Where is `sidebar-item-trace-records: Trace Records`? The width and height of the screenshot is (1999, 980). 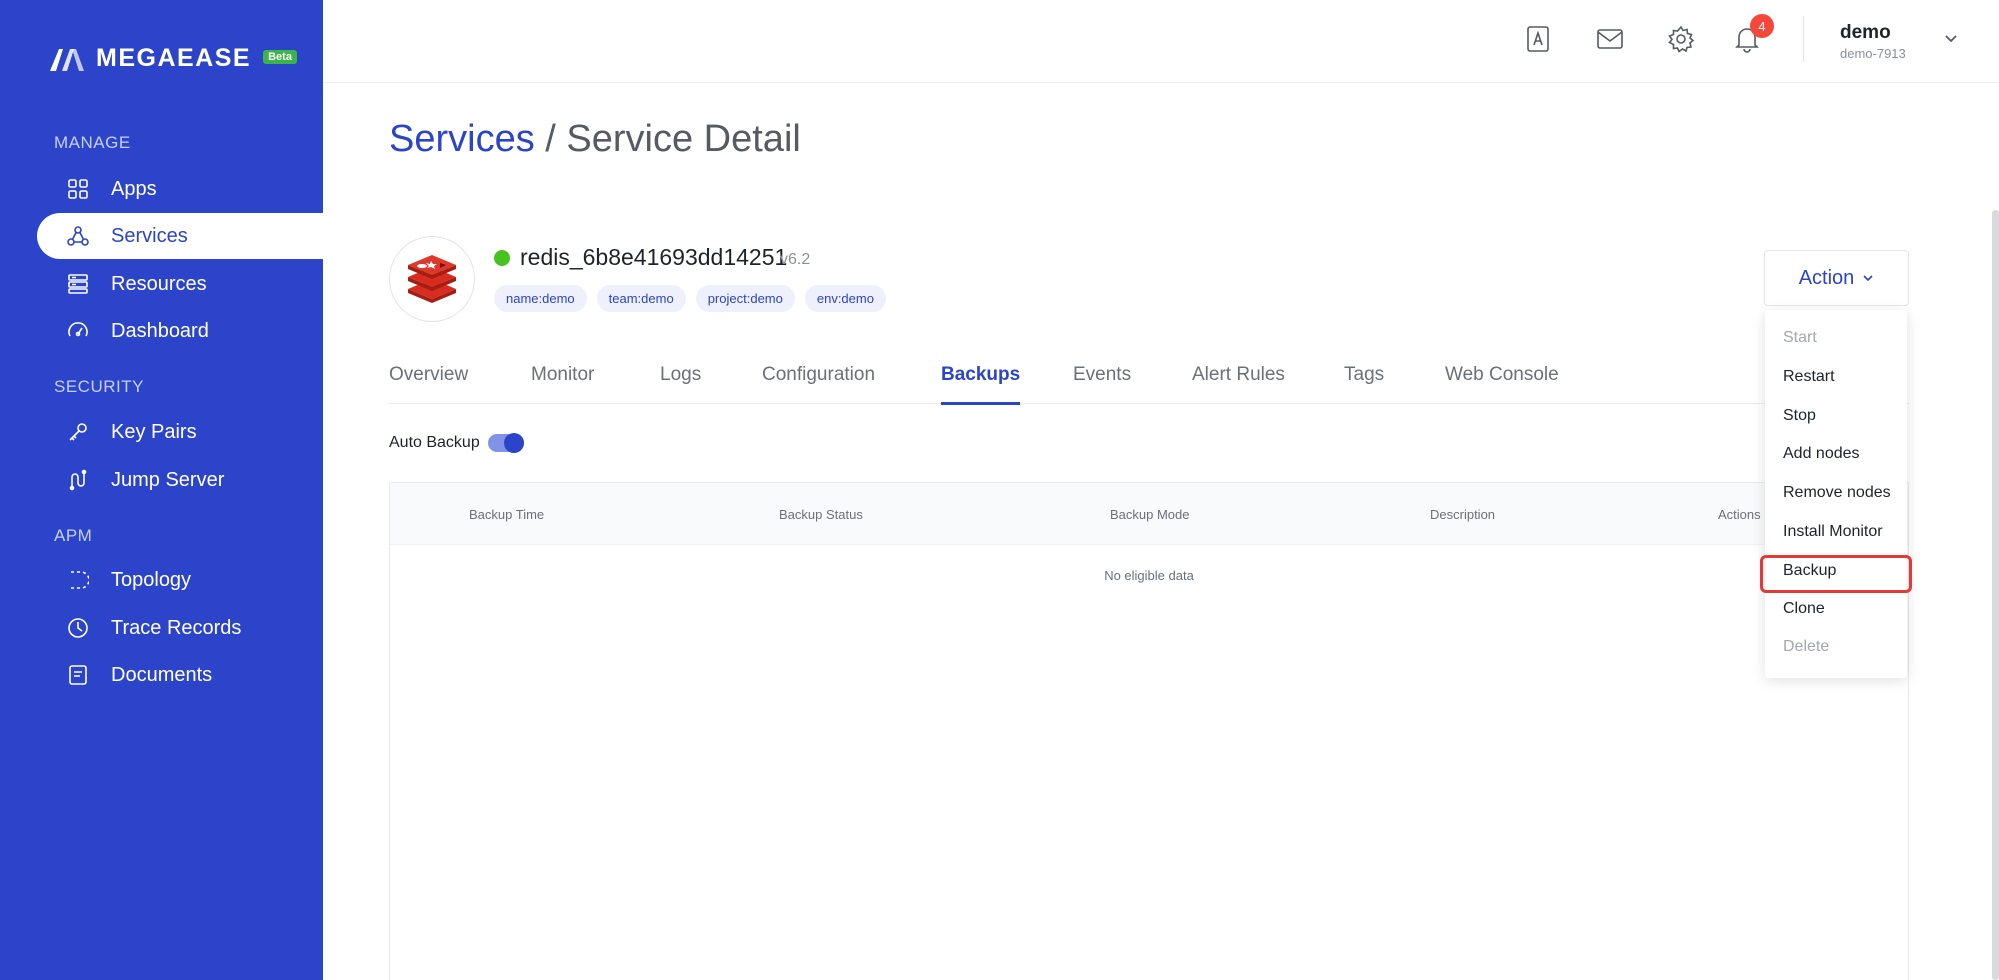 sidebar-item-trace-records: Trace Records is located at coordinates (180, 628).